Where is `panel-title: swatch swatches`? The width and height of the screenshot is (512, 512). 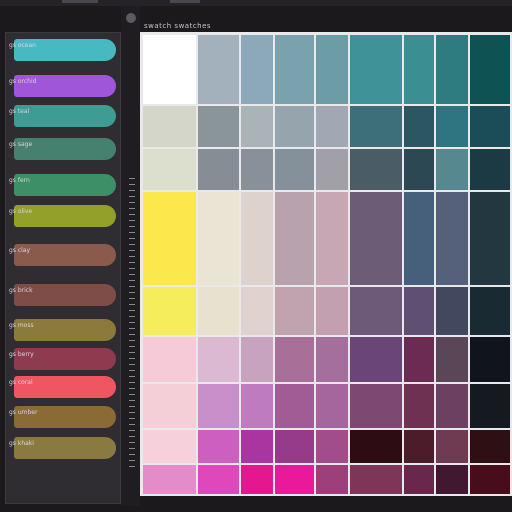
panel-title: swatch swatches is located at coordinates (178, 26).